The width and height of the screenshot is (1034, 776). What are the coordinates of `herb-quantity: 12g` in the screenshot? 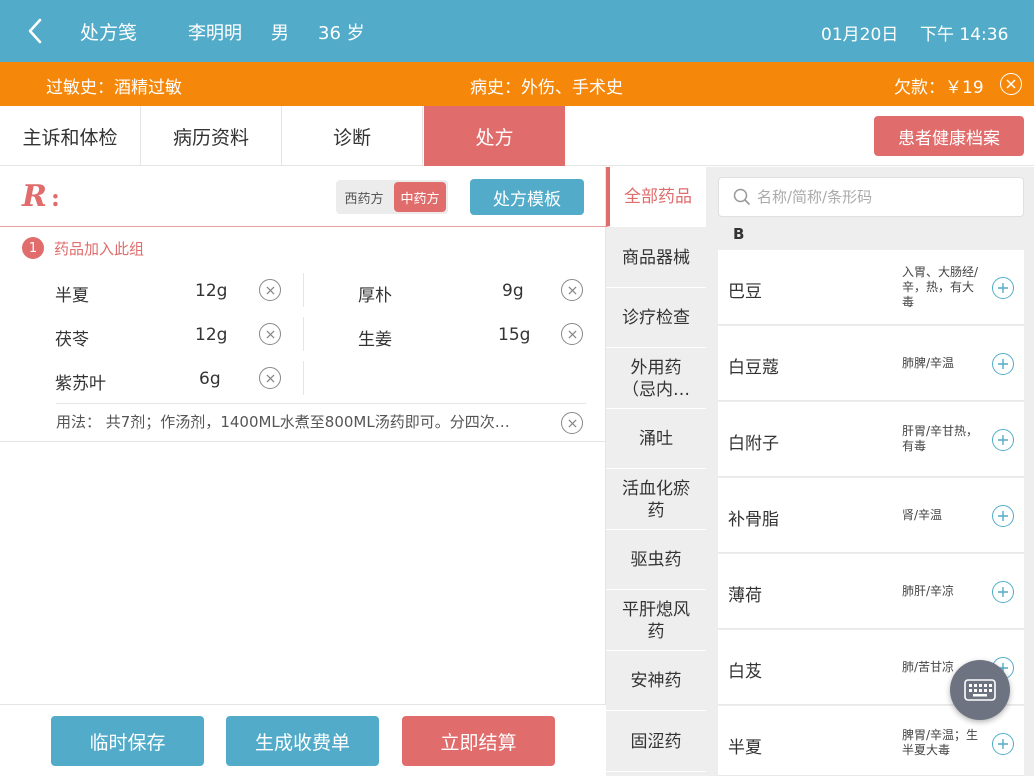 It's located at (211, 291).